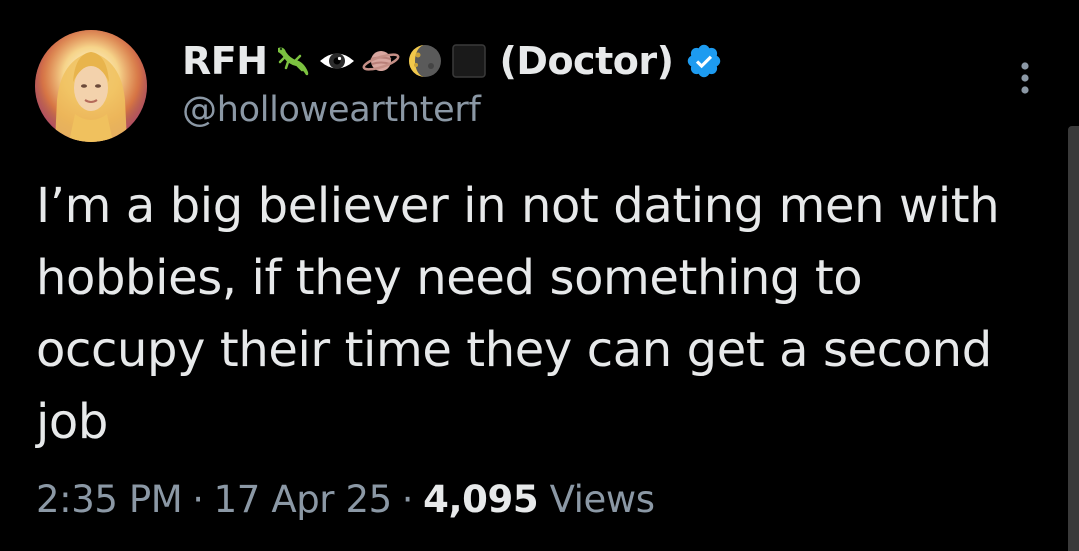 The image size is (1079, 551). Describe the element at coordinates (452, 110) in the screenshot. I see `author-handle: @hollowearthterf` at that location.